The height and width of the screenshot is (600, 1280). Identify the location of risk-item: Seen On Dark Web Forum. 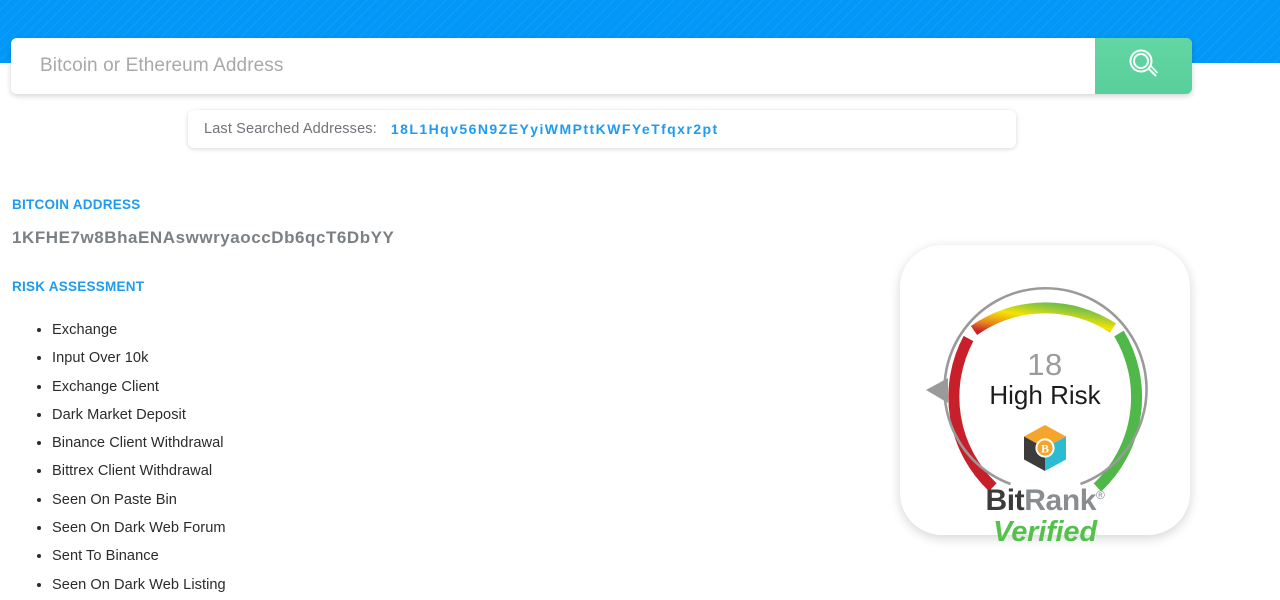
(139, 528).